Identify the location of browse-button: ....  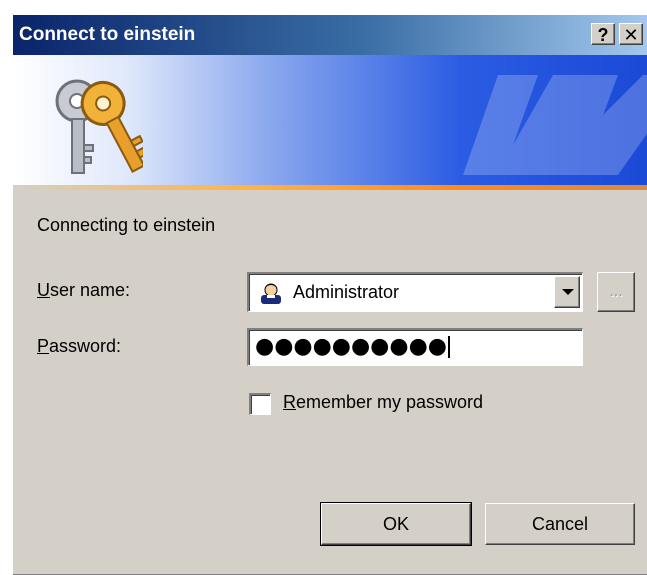
(616, 292).